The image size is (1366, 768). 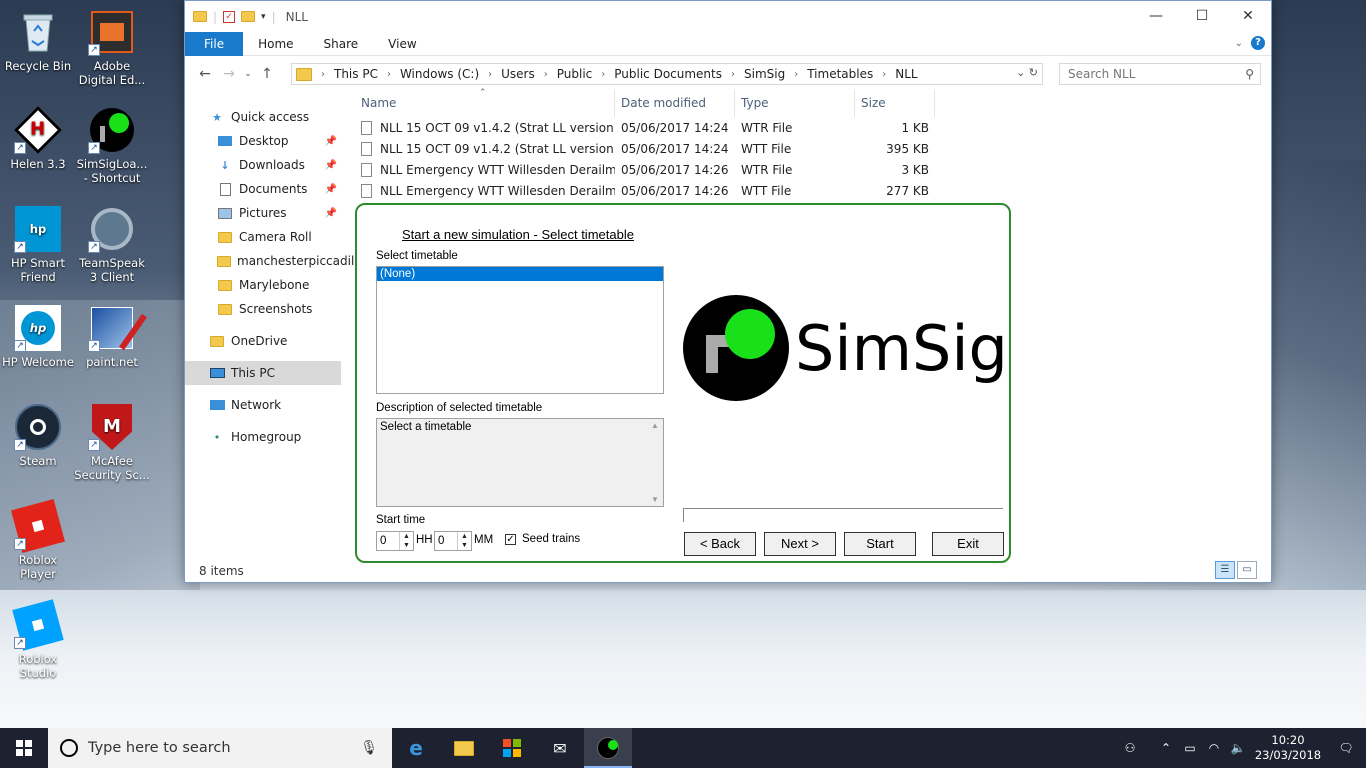 What do you see at coordinates (655, 499) in the screenshot?
I see `scroll-down-icon: ▼` at bounding box center [655, 499].